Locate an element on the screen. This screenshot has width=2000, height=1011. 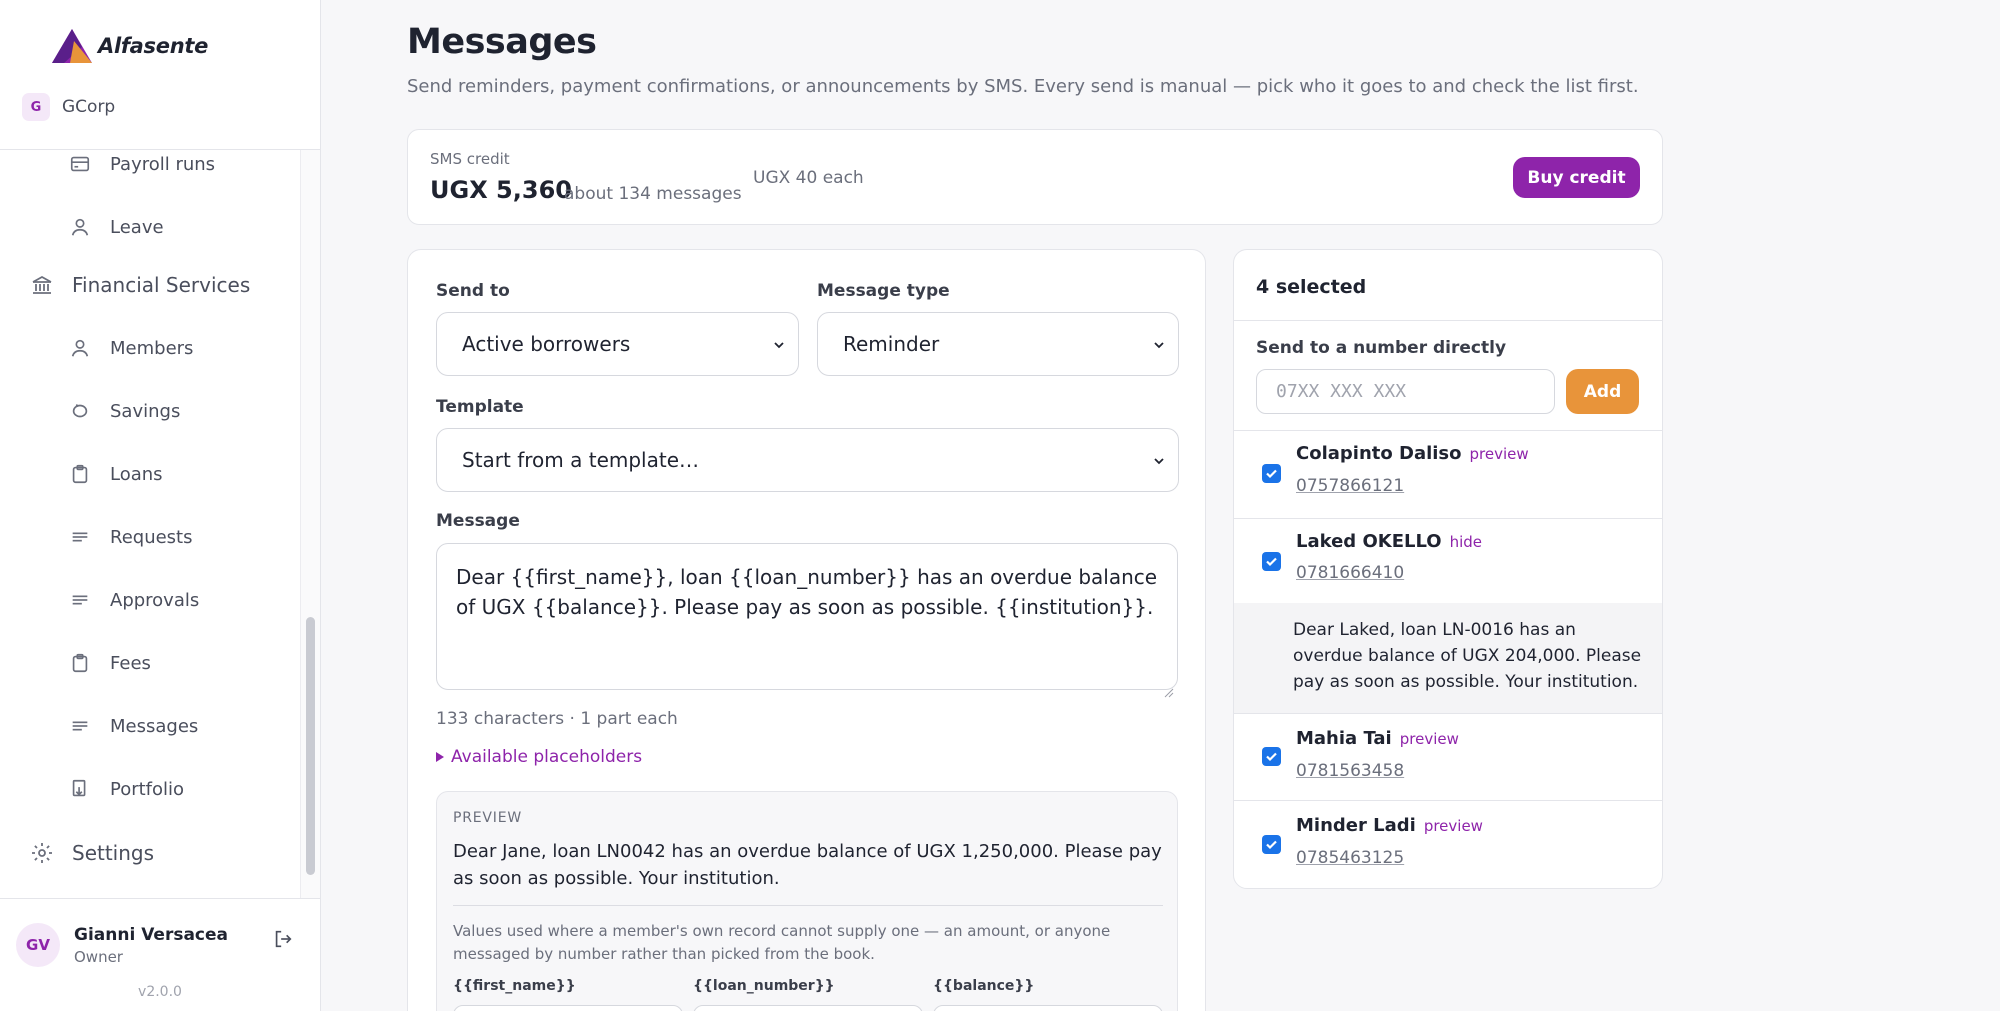
sidebar-item-leave: Leave is located at coordinates (150, 227).